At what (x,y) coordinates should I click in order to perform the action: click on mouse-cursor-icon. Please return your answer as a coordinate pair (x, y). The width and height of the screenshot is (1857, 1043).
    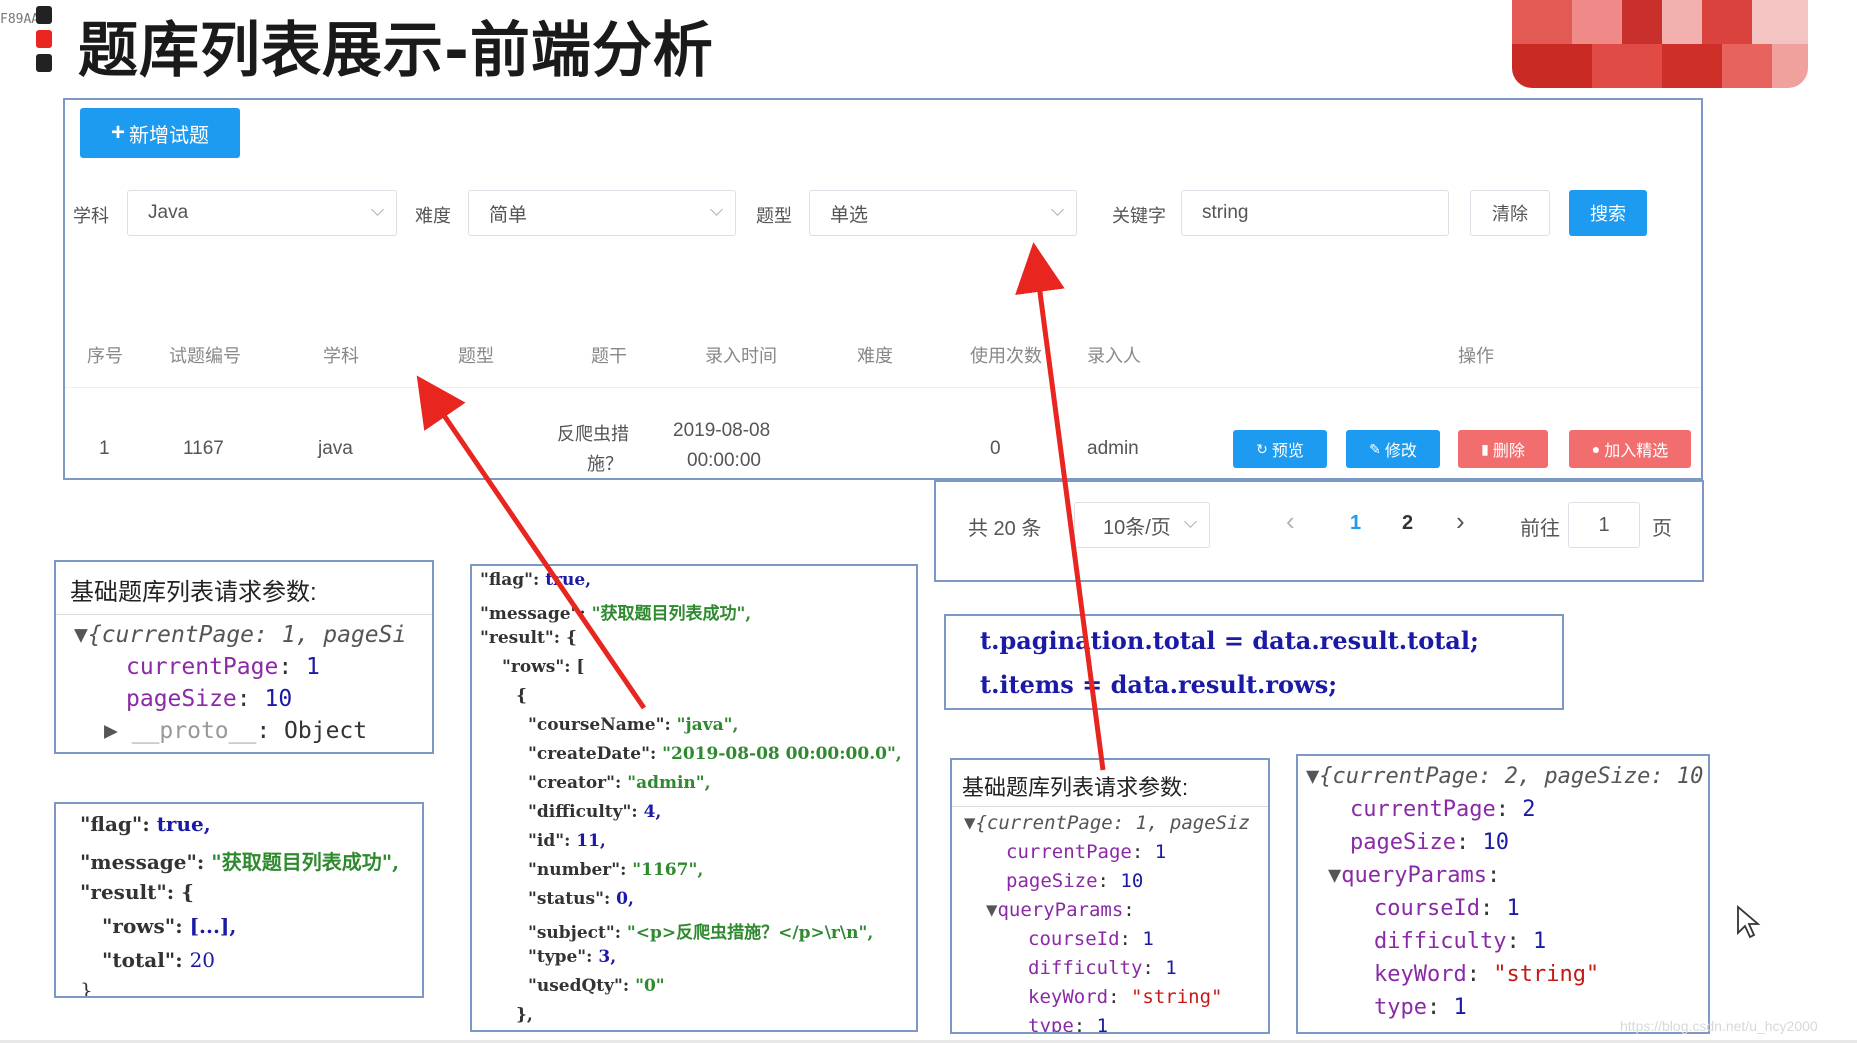
    Looking at the image, I should click on (1749, 922).